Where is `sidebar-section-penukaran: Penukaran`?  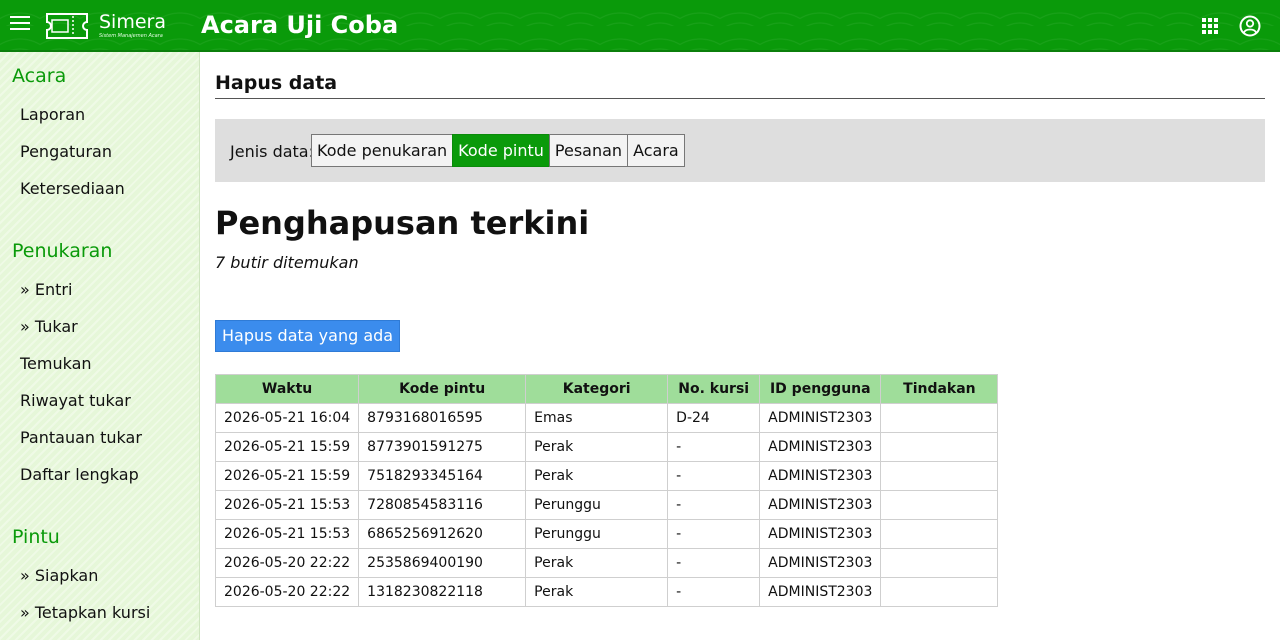 sidebar-section-penukaran: Penukaran is located at coordinates (62, 251).